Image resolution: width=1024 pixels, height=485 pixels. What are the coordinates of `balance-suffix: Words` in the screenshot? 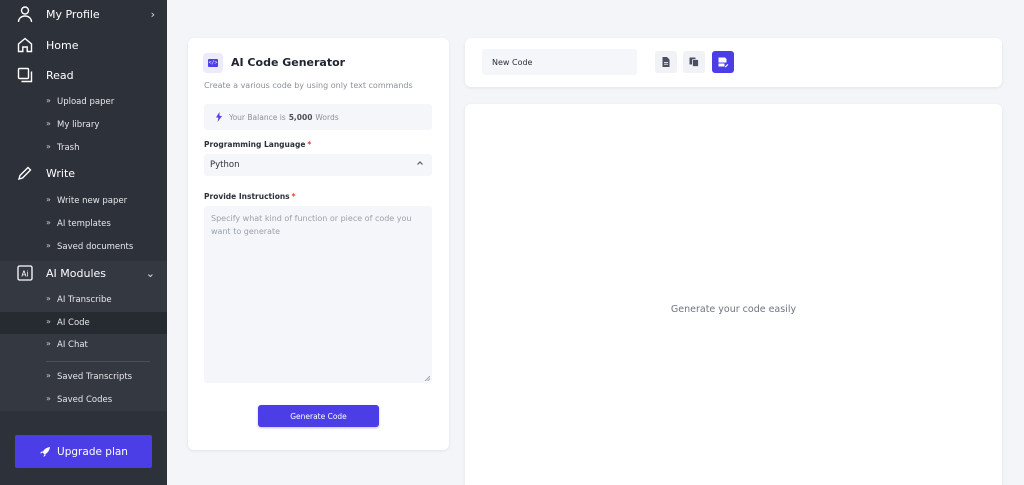 It's located at (327, 117).